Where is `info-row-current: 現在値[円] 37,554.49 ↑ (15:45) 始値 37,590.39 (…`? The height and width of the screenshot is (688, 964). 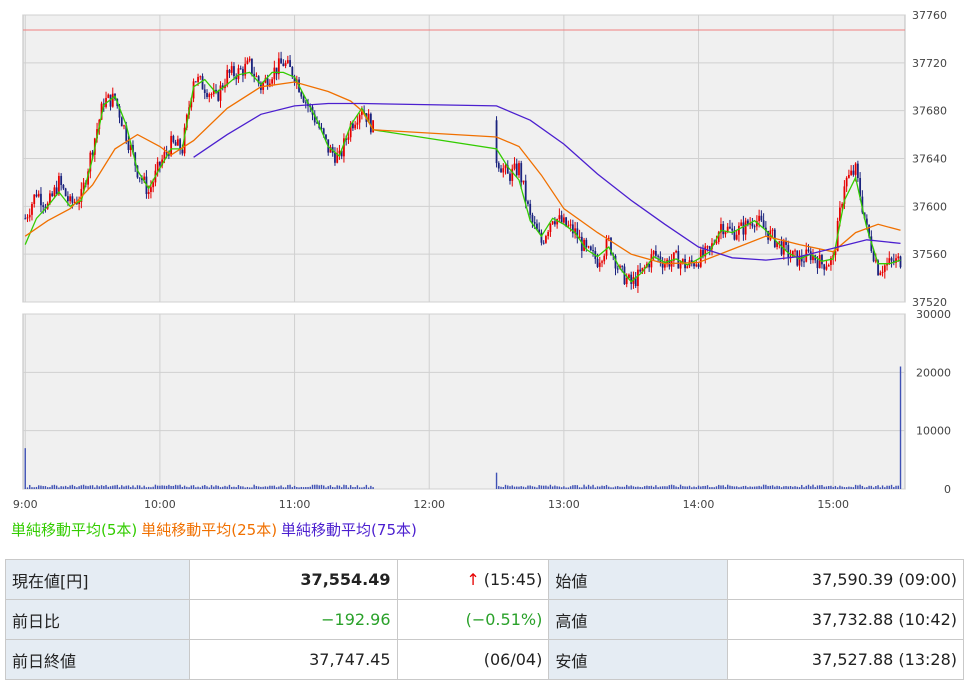
info-row-current: 現在値[円] 37,554.49 ↑ (15:45) 始値 37,590.39 (… is located at coordinates (484, 579).